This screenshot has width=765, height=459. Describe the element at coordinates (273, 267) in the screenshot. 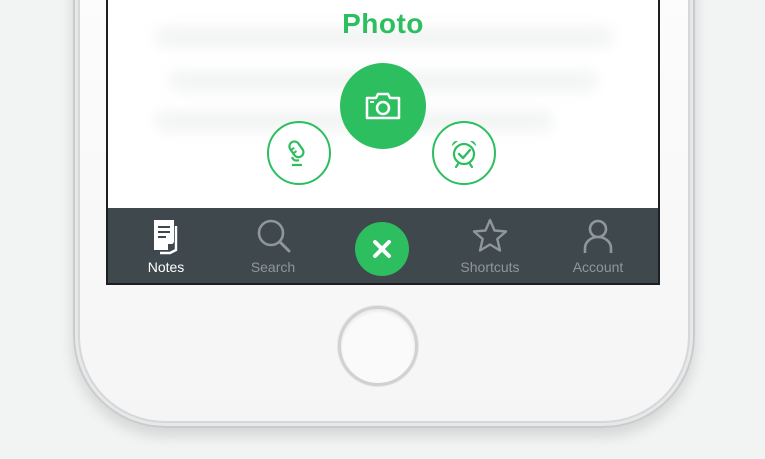

I see `tab-label: Search` at that location.